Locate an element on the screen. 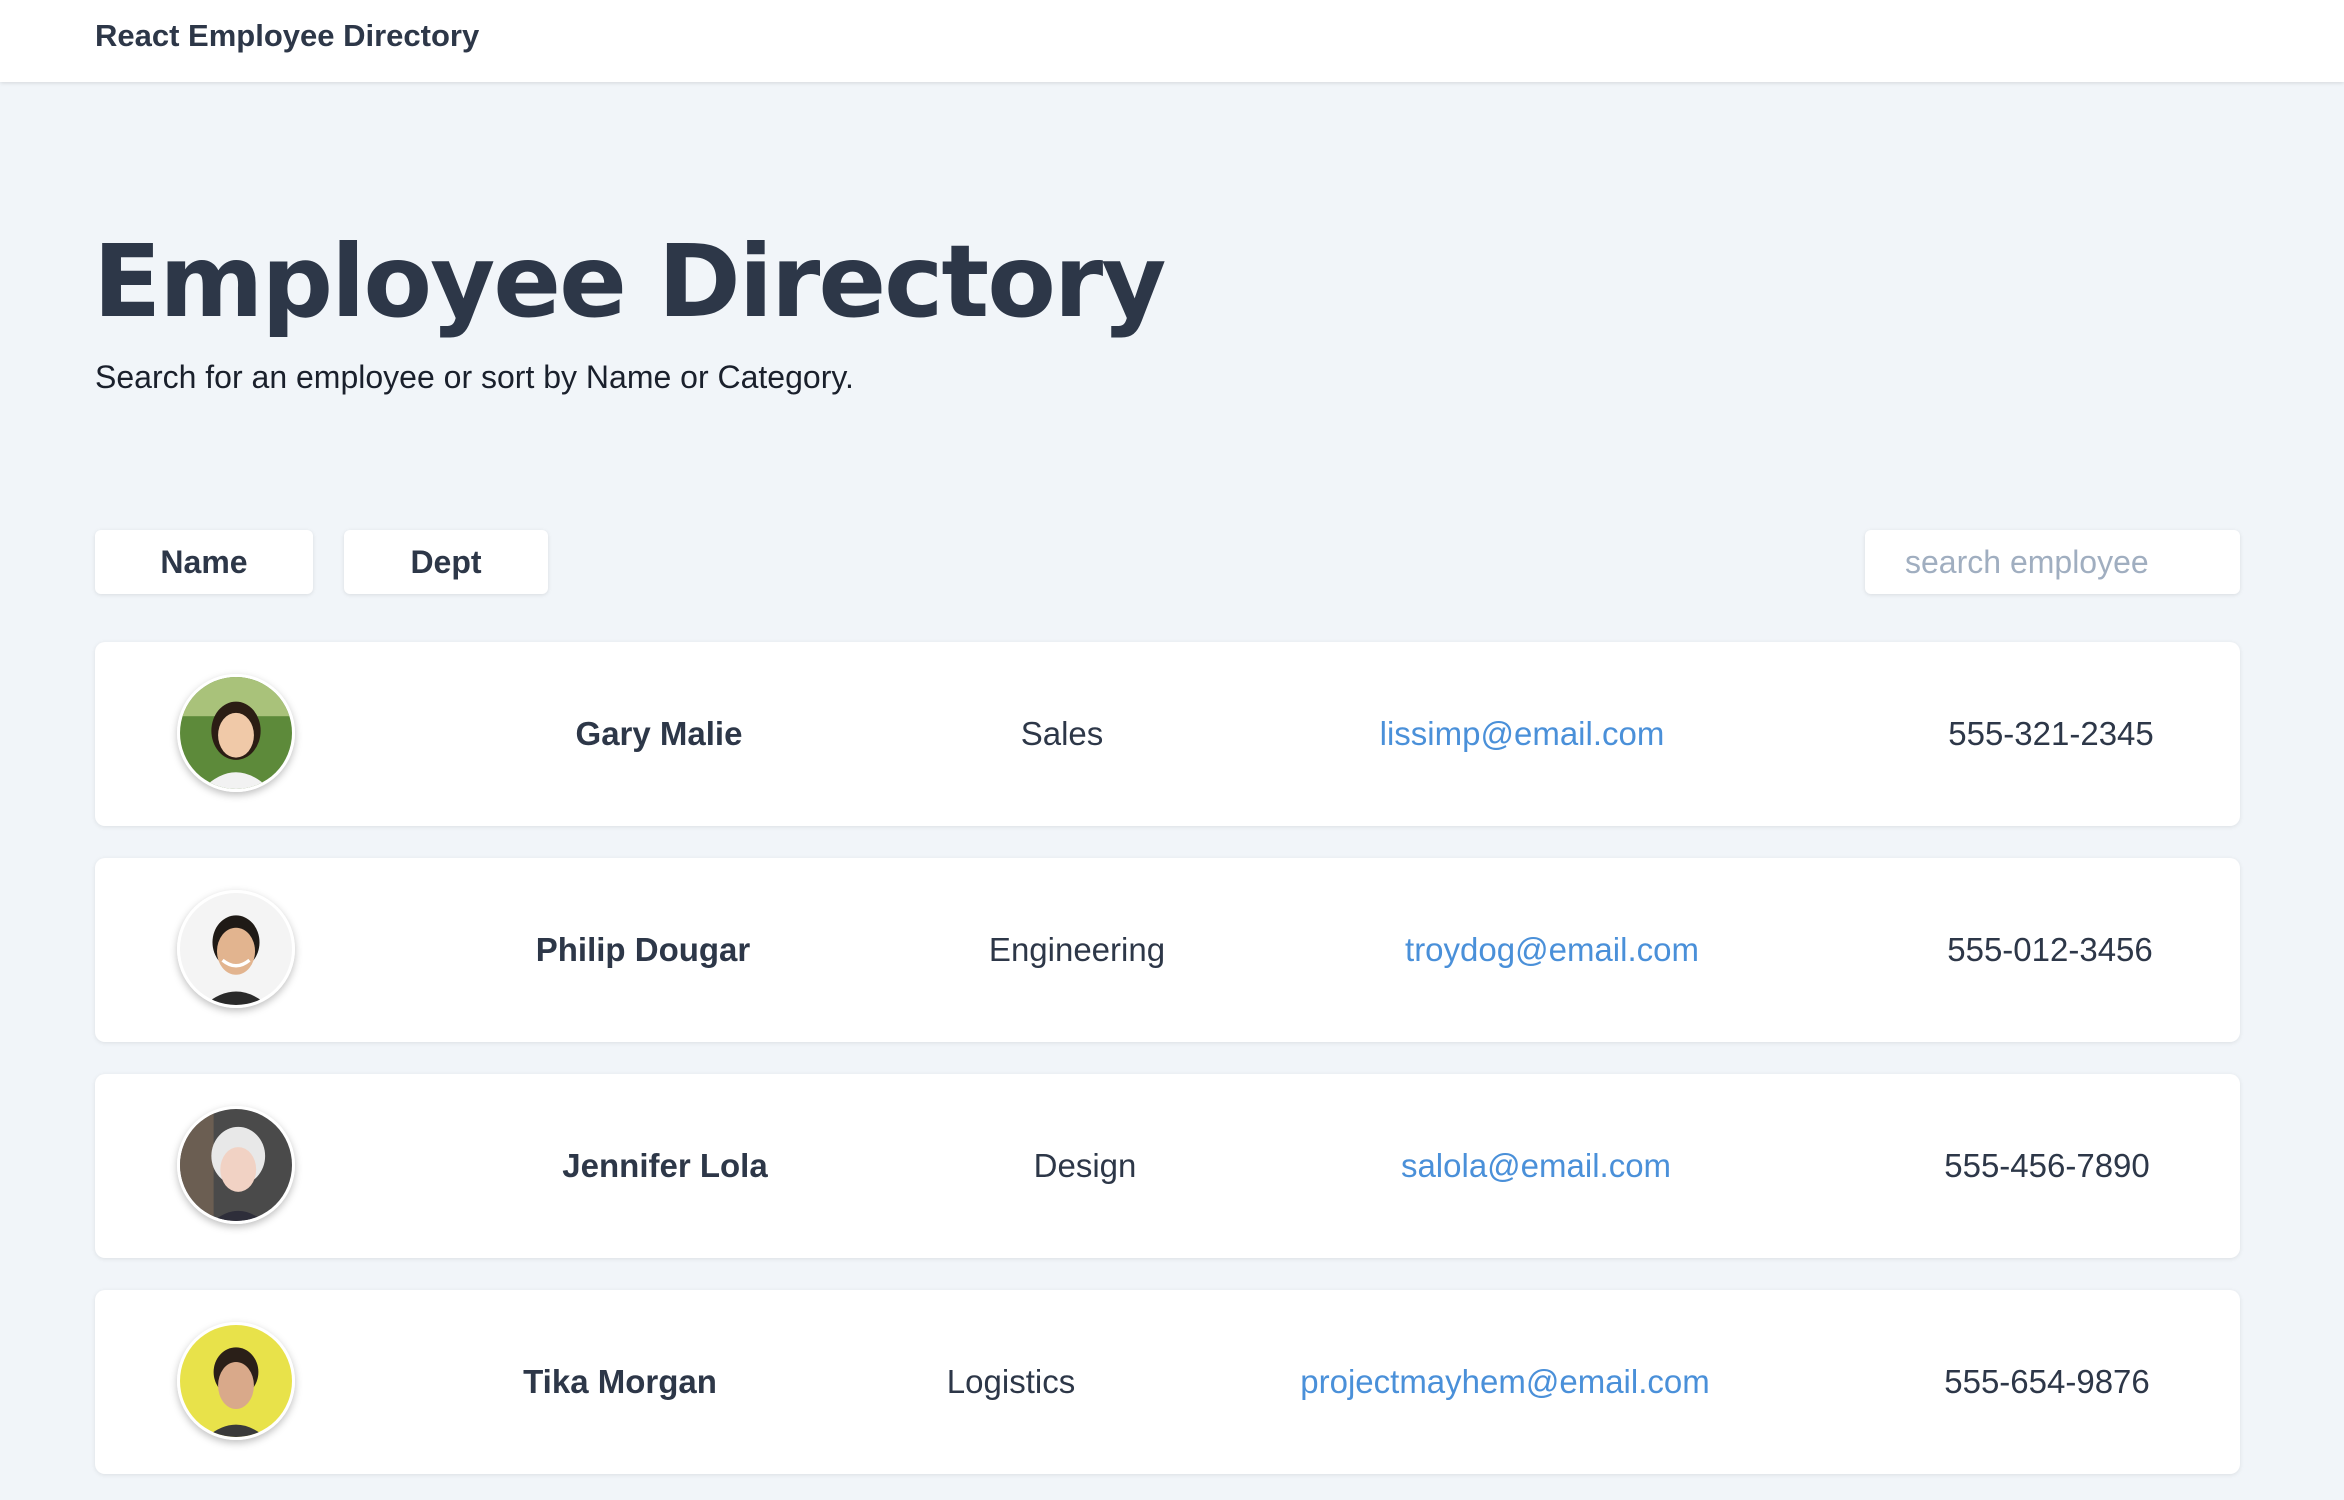 Image resolution: width=2344 pixels, height=1500 pixels. brand-title: React Employee Directory is located at coordinates (287, 36).